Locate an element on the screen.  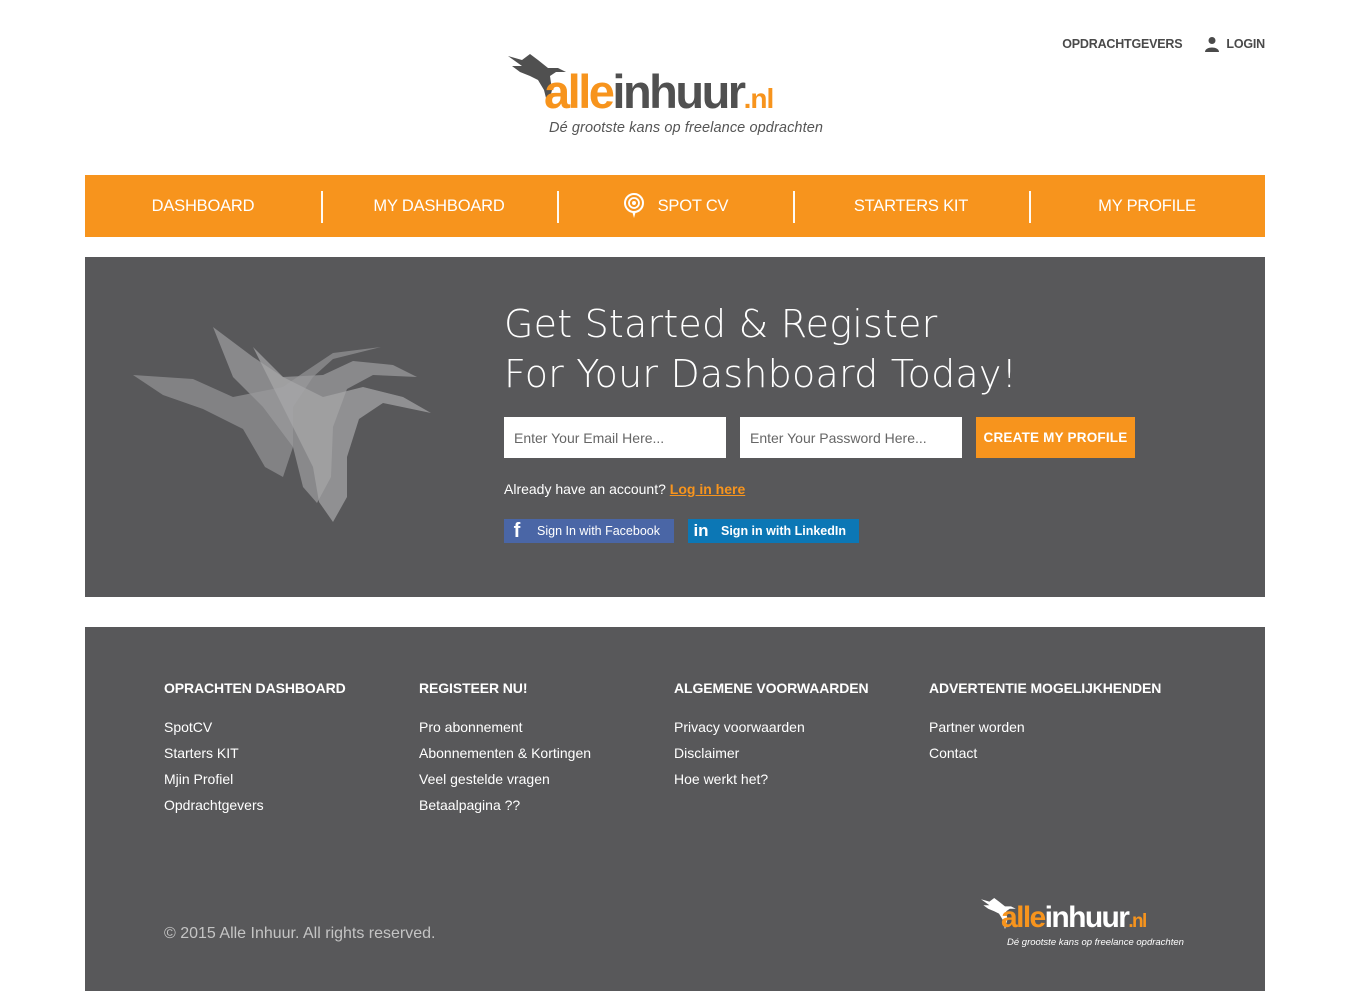
footer-link-how-it-works: Hoe werkt het? is located at coordinates (771, 779).